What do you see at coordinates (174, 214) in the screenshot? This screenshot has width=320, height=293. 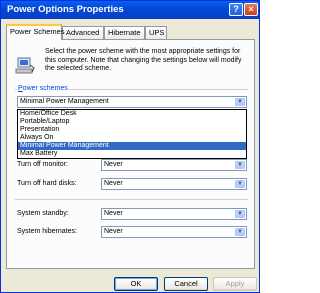 I see `standby-select: Never ▼` at bounding box center [174, 214].